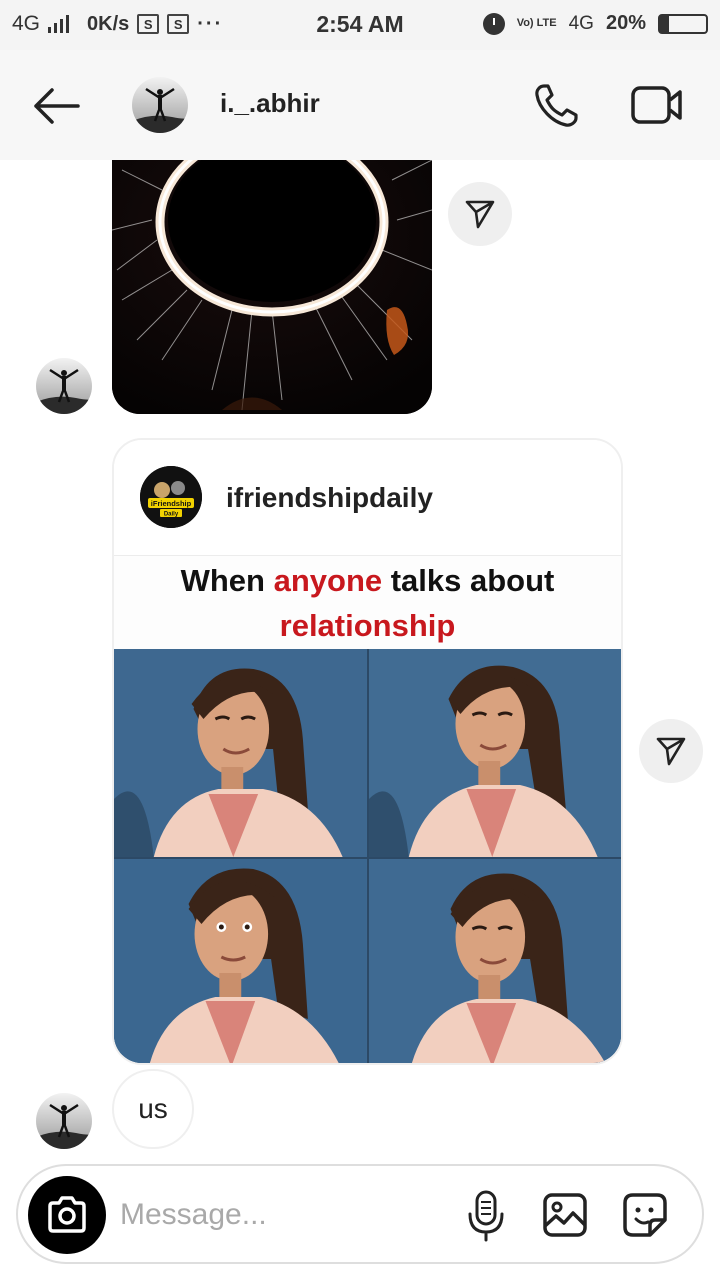  Describe the element at coordinates (367, 625) in the screenshot. I see `caption-highlight-2: relationship` at that location.